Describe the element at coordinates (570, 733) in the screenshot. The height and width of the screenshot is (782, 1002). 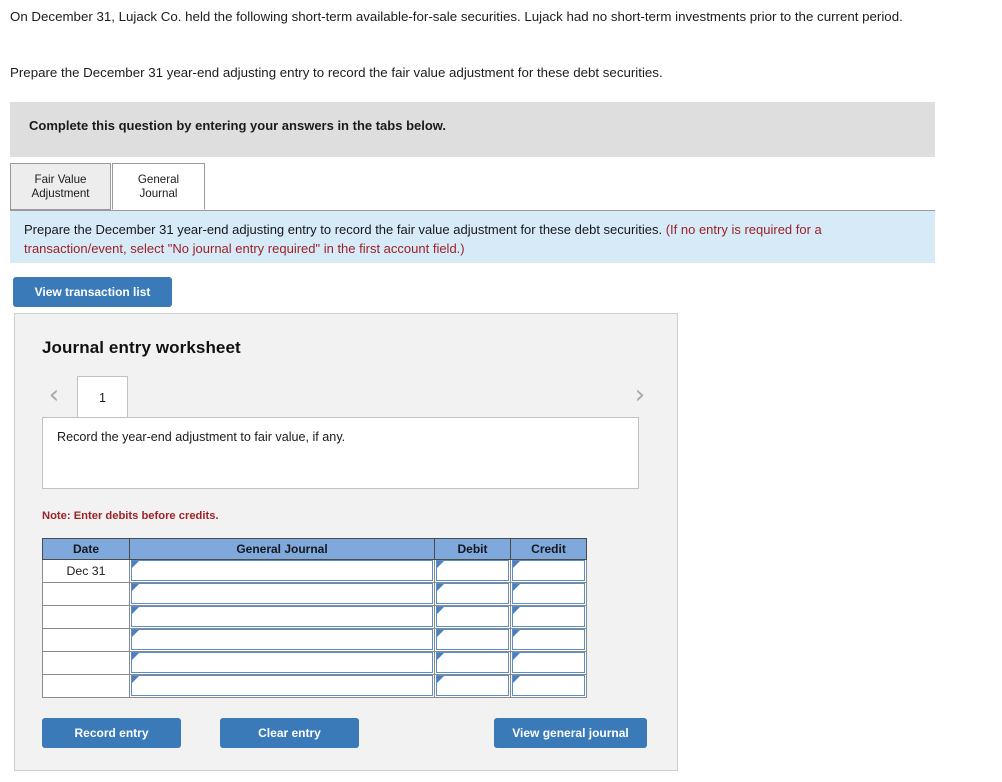
I see `view-general-journal-button: View general journal` at that location.